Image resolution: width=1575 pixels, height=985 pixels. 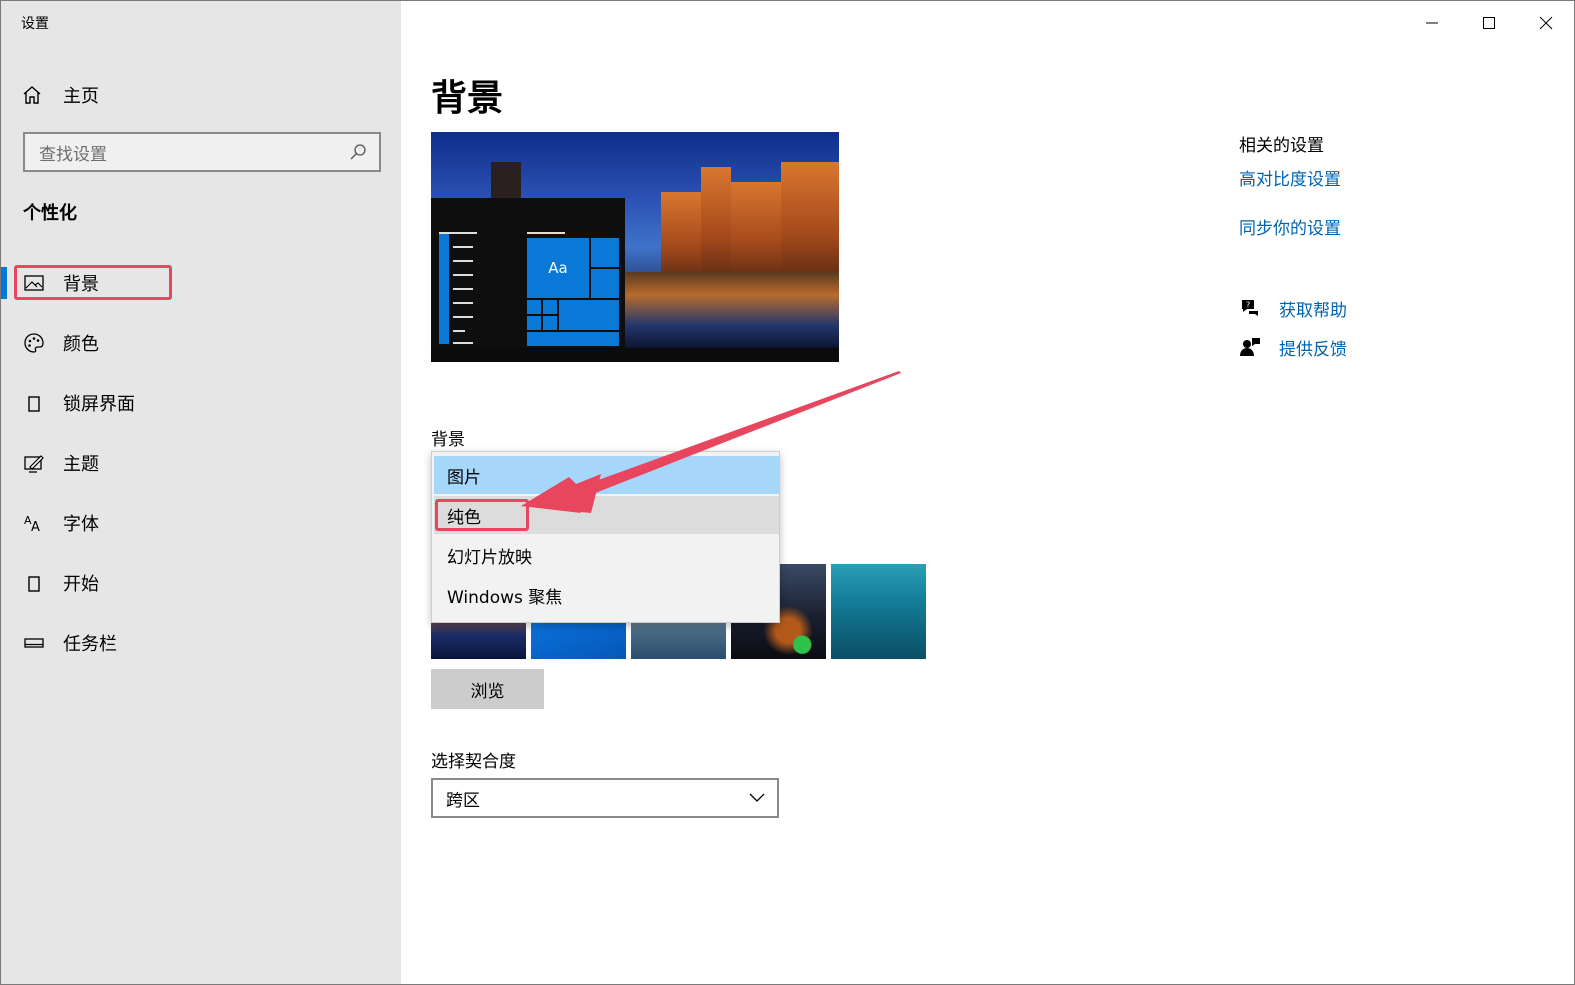 What do you see at coordinates (35, 24) in the screenshot?
I see `app-title: 设置` at bounding box center [35, 24].